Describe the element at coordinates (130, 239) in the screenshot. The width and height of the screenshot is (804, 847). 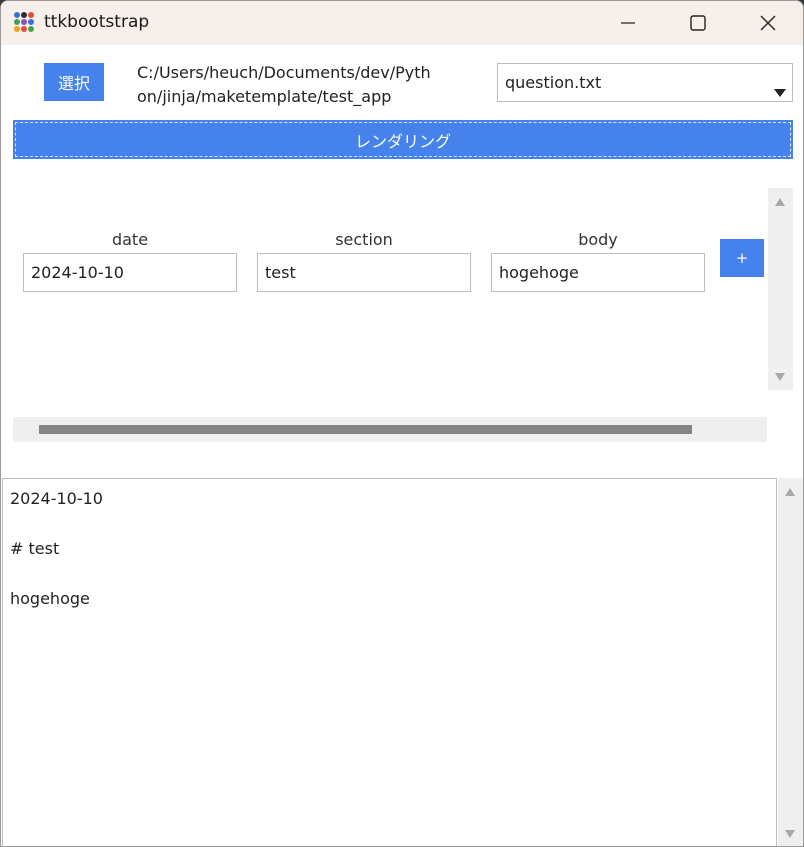
I see `field-label-date: date` at that location.